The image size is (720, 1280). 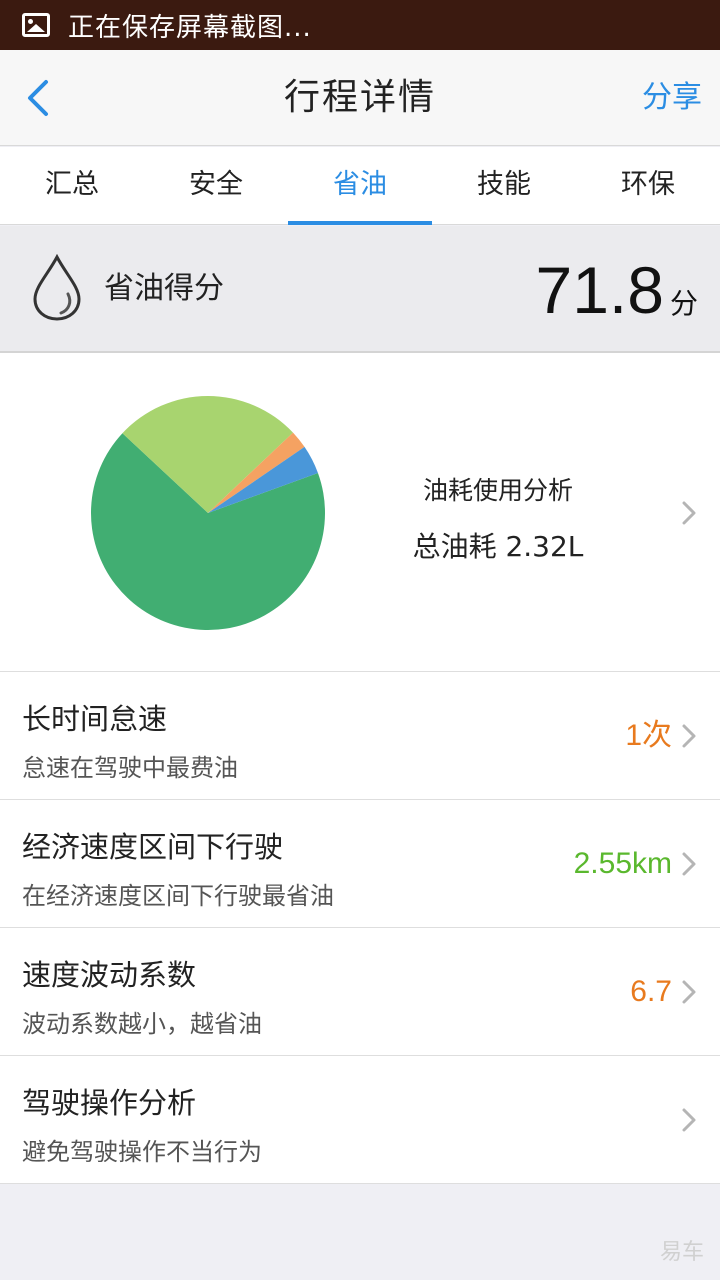 What do you see at coordinates (672, 98) in the screenshot?
I see `share-button: 分享` at bounding box center [672, 98].